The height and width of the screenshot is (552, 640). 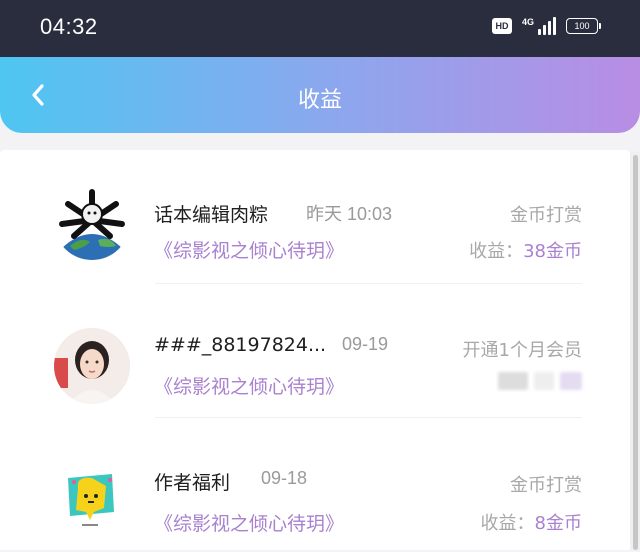 What do you see at coordinates (552, 251) in the screenshot?
I see `income-amount: 38金币` at bounding box center [552, 251].